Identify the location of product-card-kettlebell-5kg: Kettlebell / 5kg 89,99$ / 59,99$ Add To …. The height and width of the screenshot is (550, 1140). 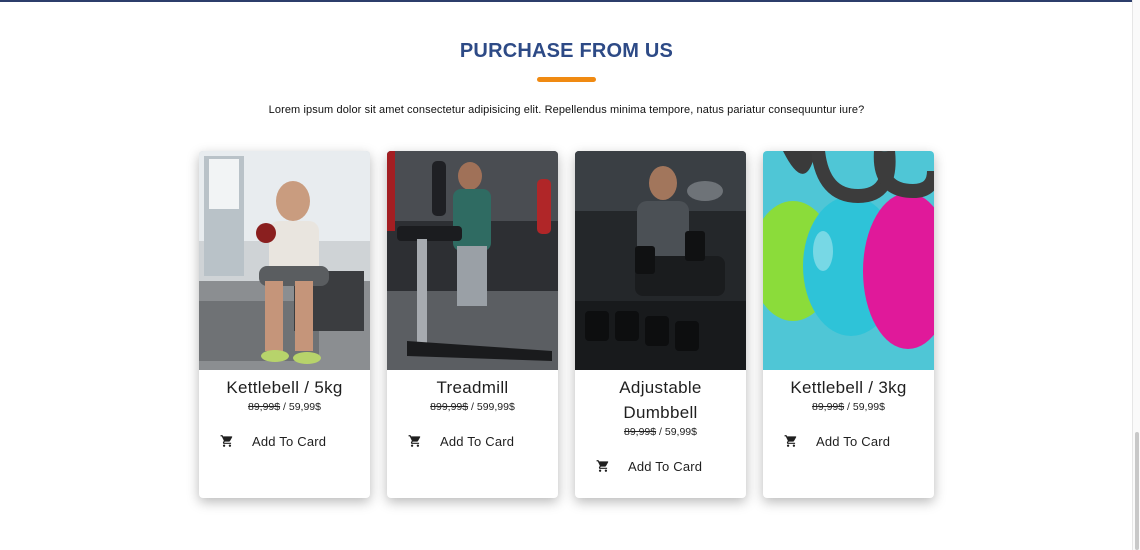
(284, 324).